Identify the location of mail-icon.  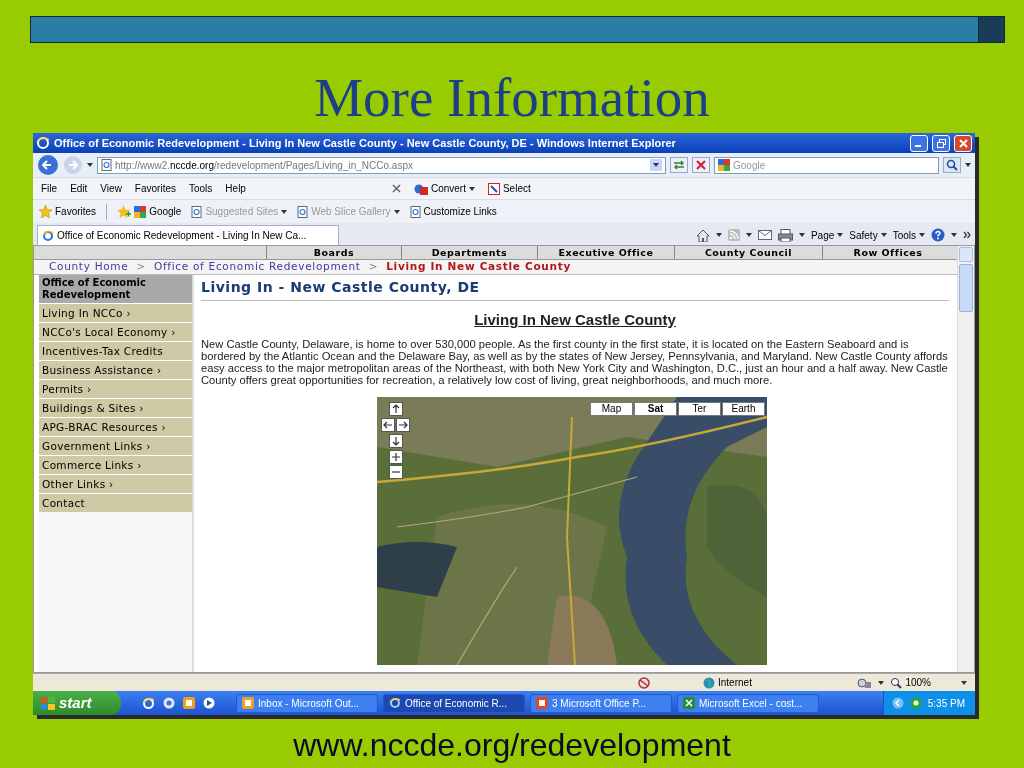
(764, 235).